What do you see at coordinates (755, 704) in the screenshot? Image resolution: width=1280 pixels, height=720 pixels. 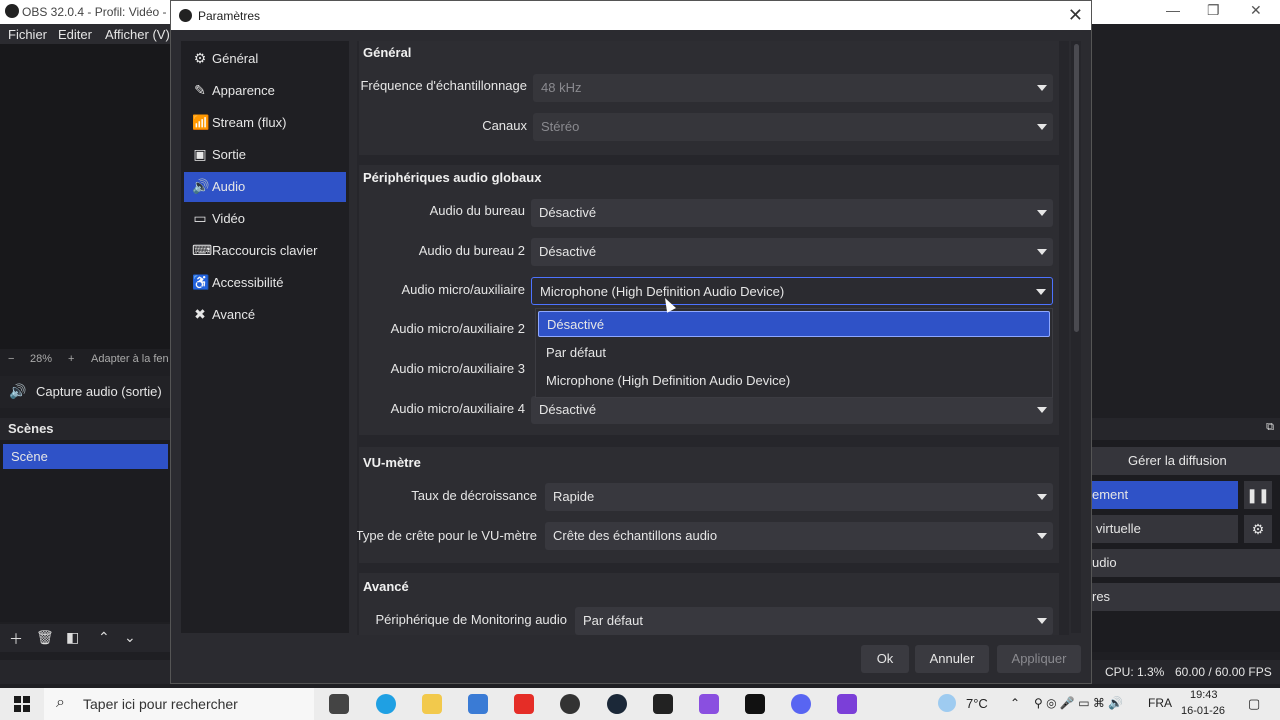 I see `epic-games-icon` at bounding box center [755, 704].